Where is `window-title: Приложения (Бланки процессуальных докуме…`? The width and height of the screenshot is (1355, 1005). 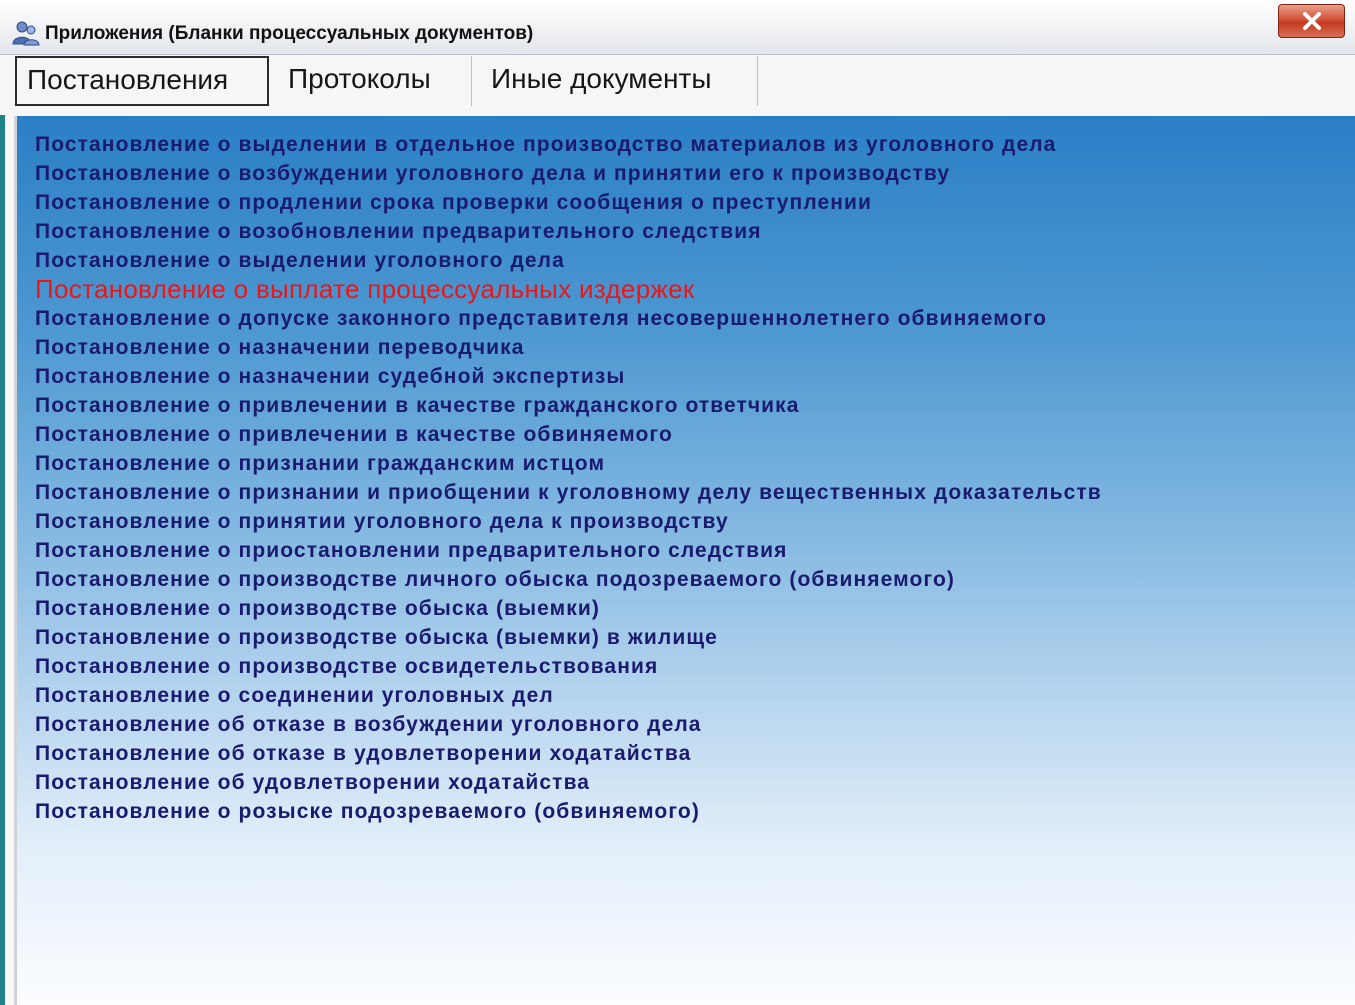
window-title: Приложения (Бланки процессуальных докуме… is located at coordinates (289, 33).